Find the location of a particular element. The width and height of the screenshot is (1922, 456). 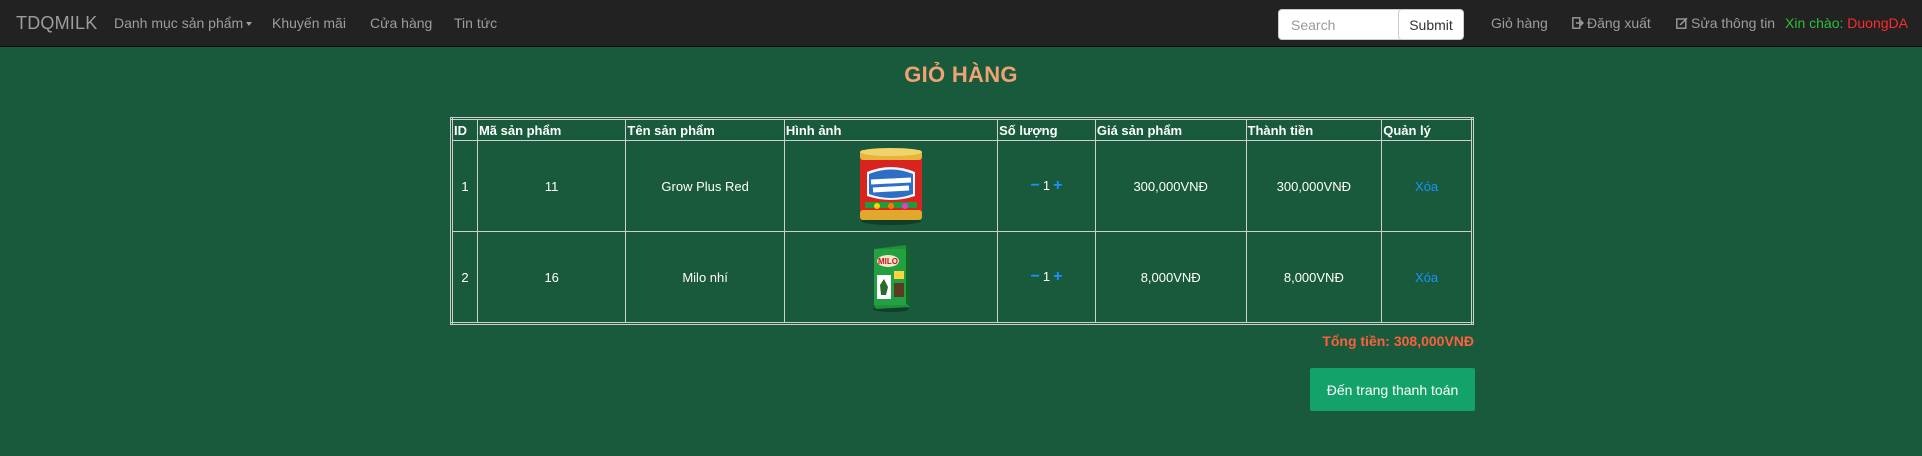

greeting: Xin chào: DuongDA is located at coordinates (1846, 23).